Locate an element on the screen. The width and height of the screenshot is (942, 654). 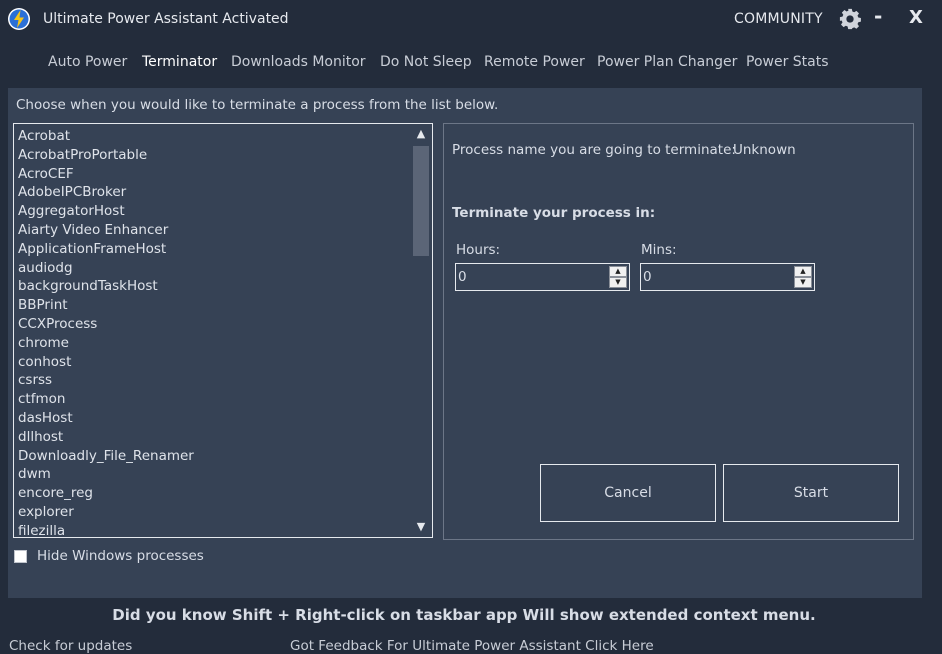
community-link: COMMUNITY is located at coordinates (778, 19).